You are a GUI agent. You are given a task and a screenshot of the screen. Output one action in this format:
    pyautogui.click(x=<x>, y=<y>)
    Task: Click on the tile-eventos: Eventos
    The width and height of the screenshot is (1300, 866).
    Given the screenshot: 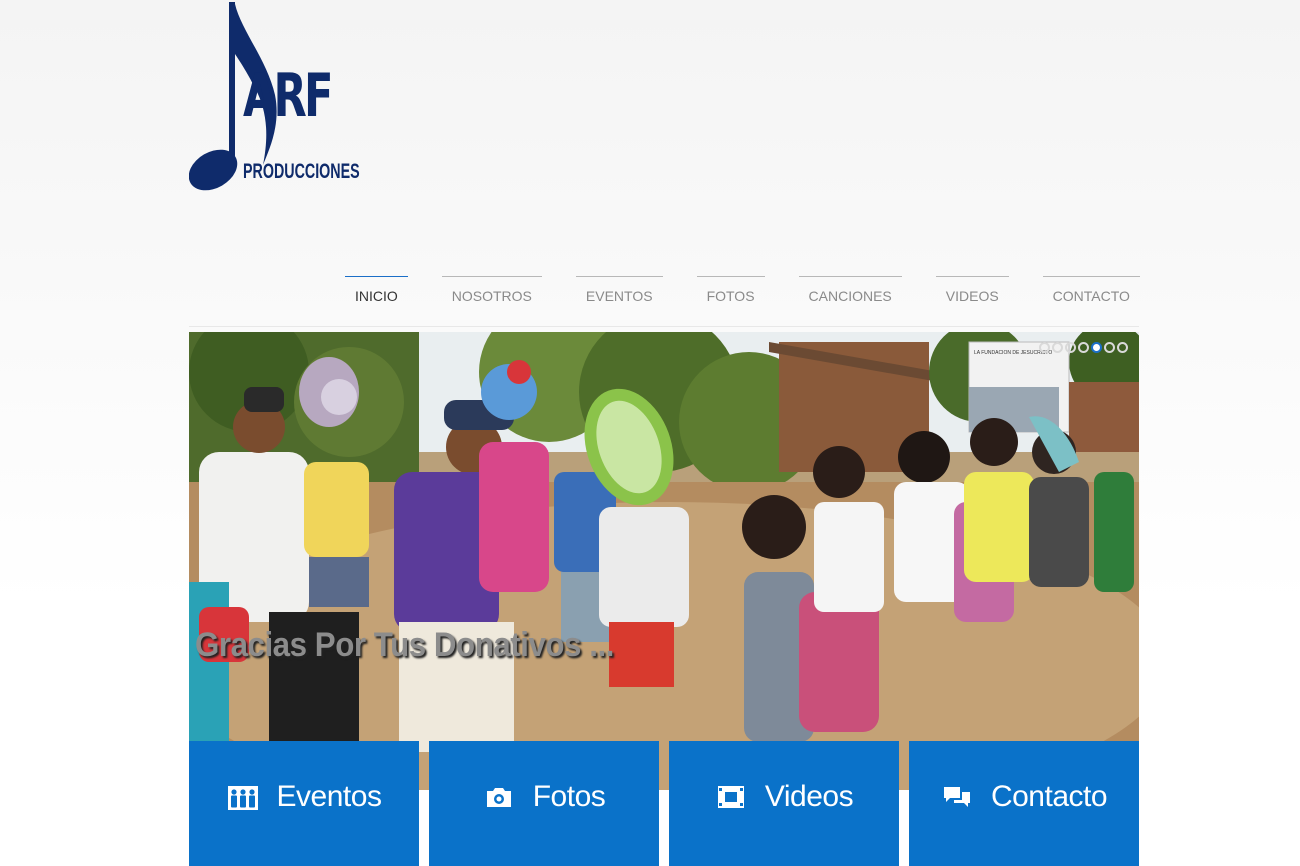 What is the action you would take?
    pyautogui.click(x=304, y=803)
    